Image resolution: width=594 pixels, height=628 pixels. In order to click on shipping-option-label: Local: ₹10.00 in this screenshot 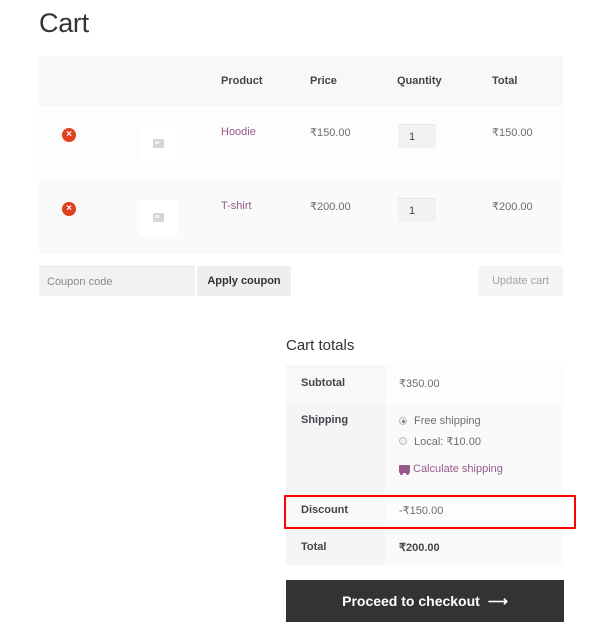, I will do `click(447, 441)`.